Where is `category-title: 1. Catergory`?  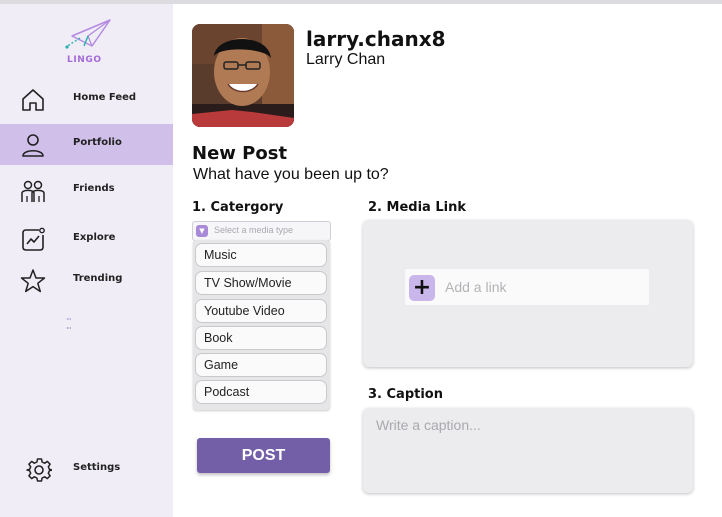
category-title: 1. Catergory is located at coordinates (238, 207).